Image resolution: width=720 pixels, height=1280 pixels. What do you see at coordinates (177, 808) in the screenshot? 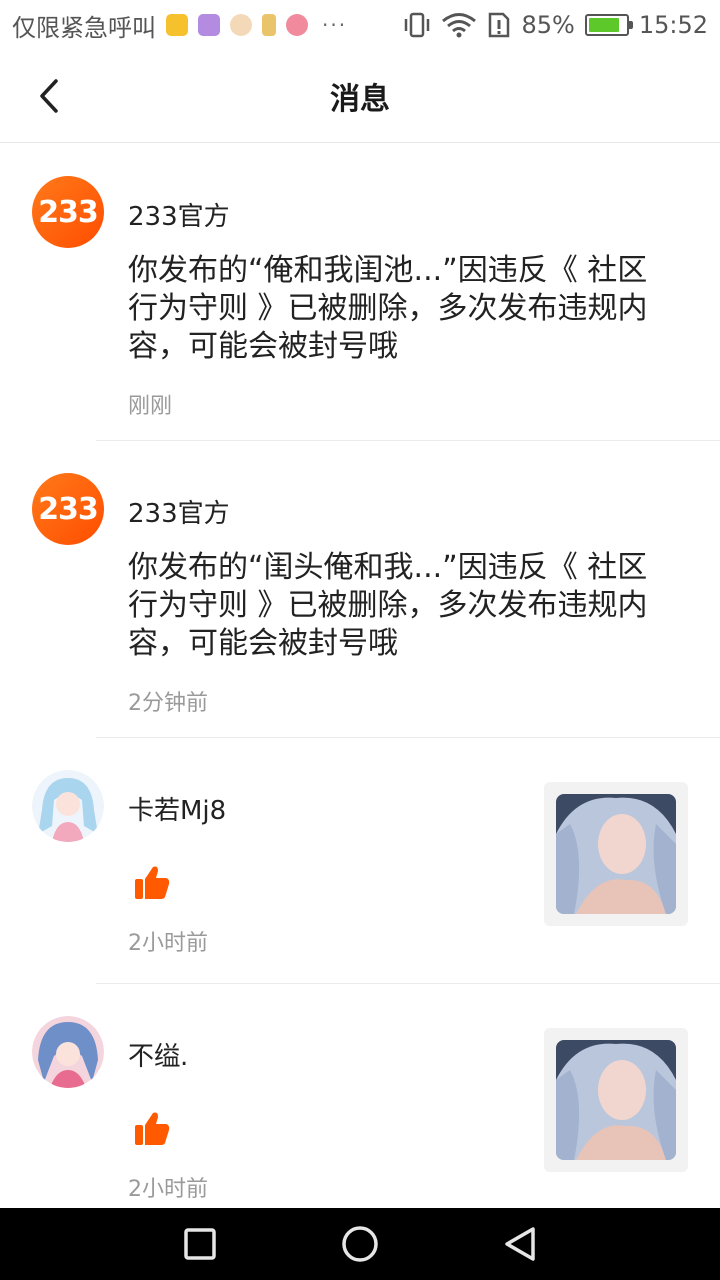
I see `sender-name: 卡若Mj8` at bounding box center [177, 808].